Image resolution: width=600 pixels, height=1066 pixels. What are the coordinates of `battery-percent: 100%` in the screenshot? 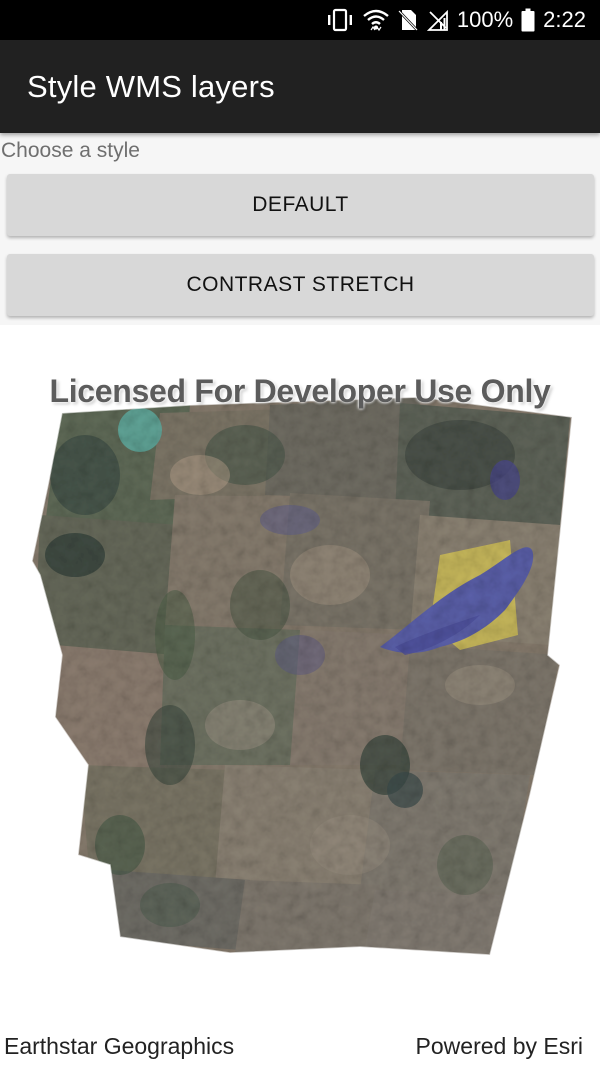 It's located at (485, 19).